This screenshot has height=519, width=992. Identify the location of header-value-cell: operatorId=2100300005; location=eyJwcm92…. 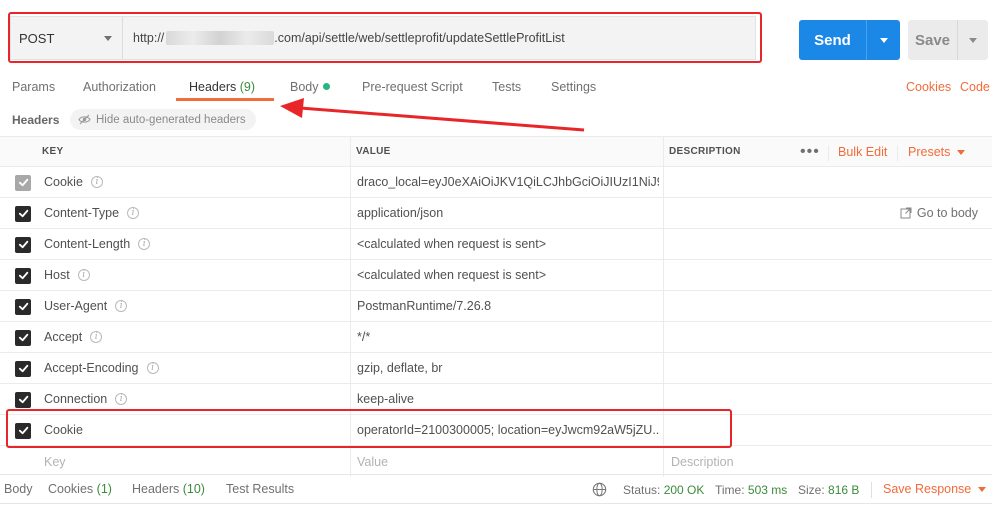
(508, 430).